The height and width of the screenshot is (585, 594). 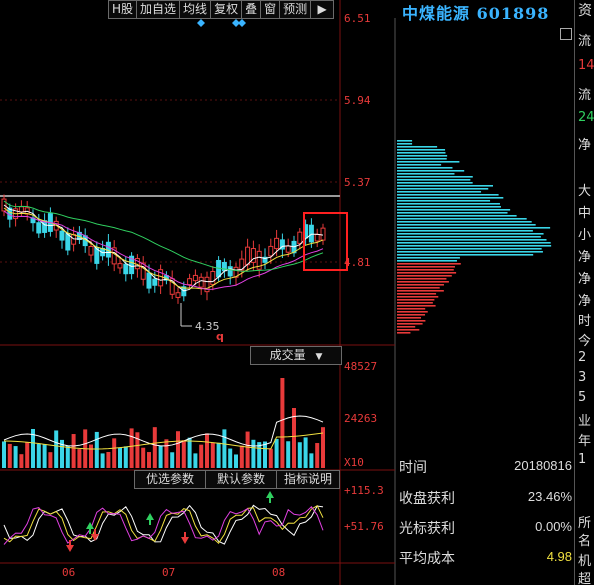 What do you see at coordinates (585, 301) in the screenshot?
I see `right-panel-item: 净` at bounding box center [585, 301].